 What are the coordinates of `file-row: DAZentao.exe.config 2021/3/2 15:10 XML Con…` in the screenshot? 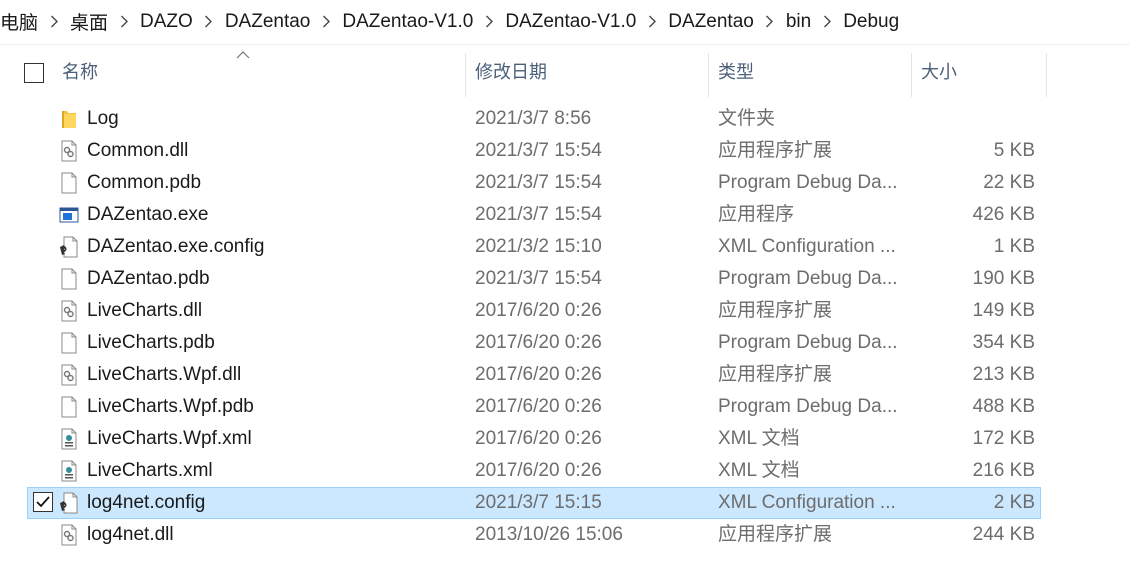 It's located at (565, 247).